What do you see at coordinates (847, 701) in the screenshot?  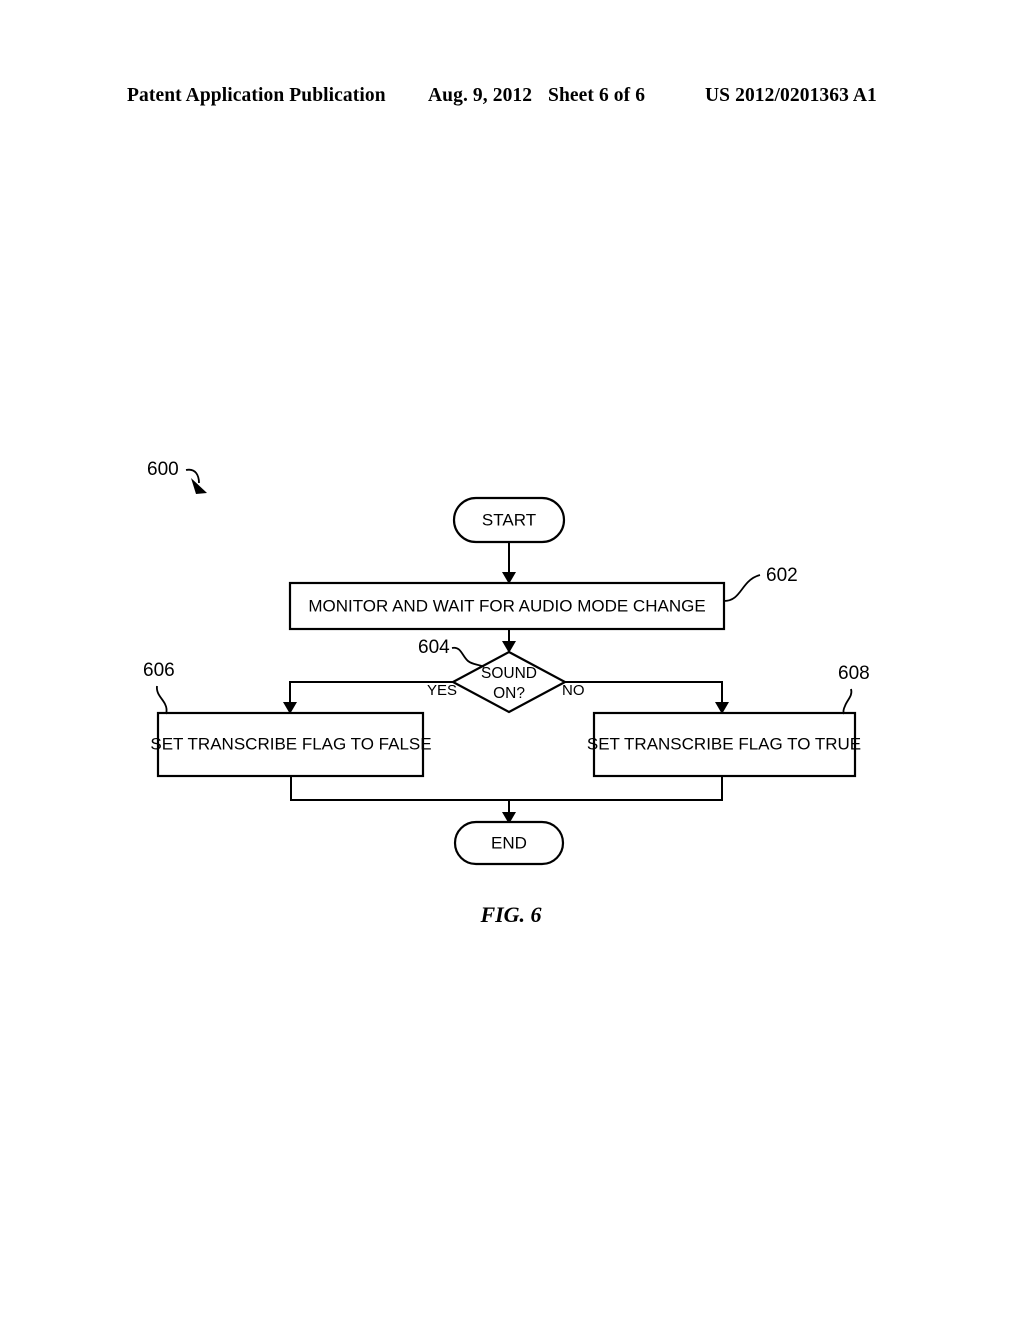 I see `ref-608-leader-line` at bounding box center [847, 701].